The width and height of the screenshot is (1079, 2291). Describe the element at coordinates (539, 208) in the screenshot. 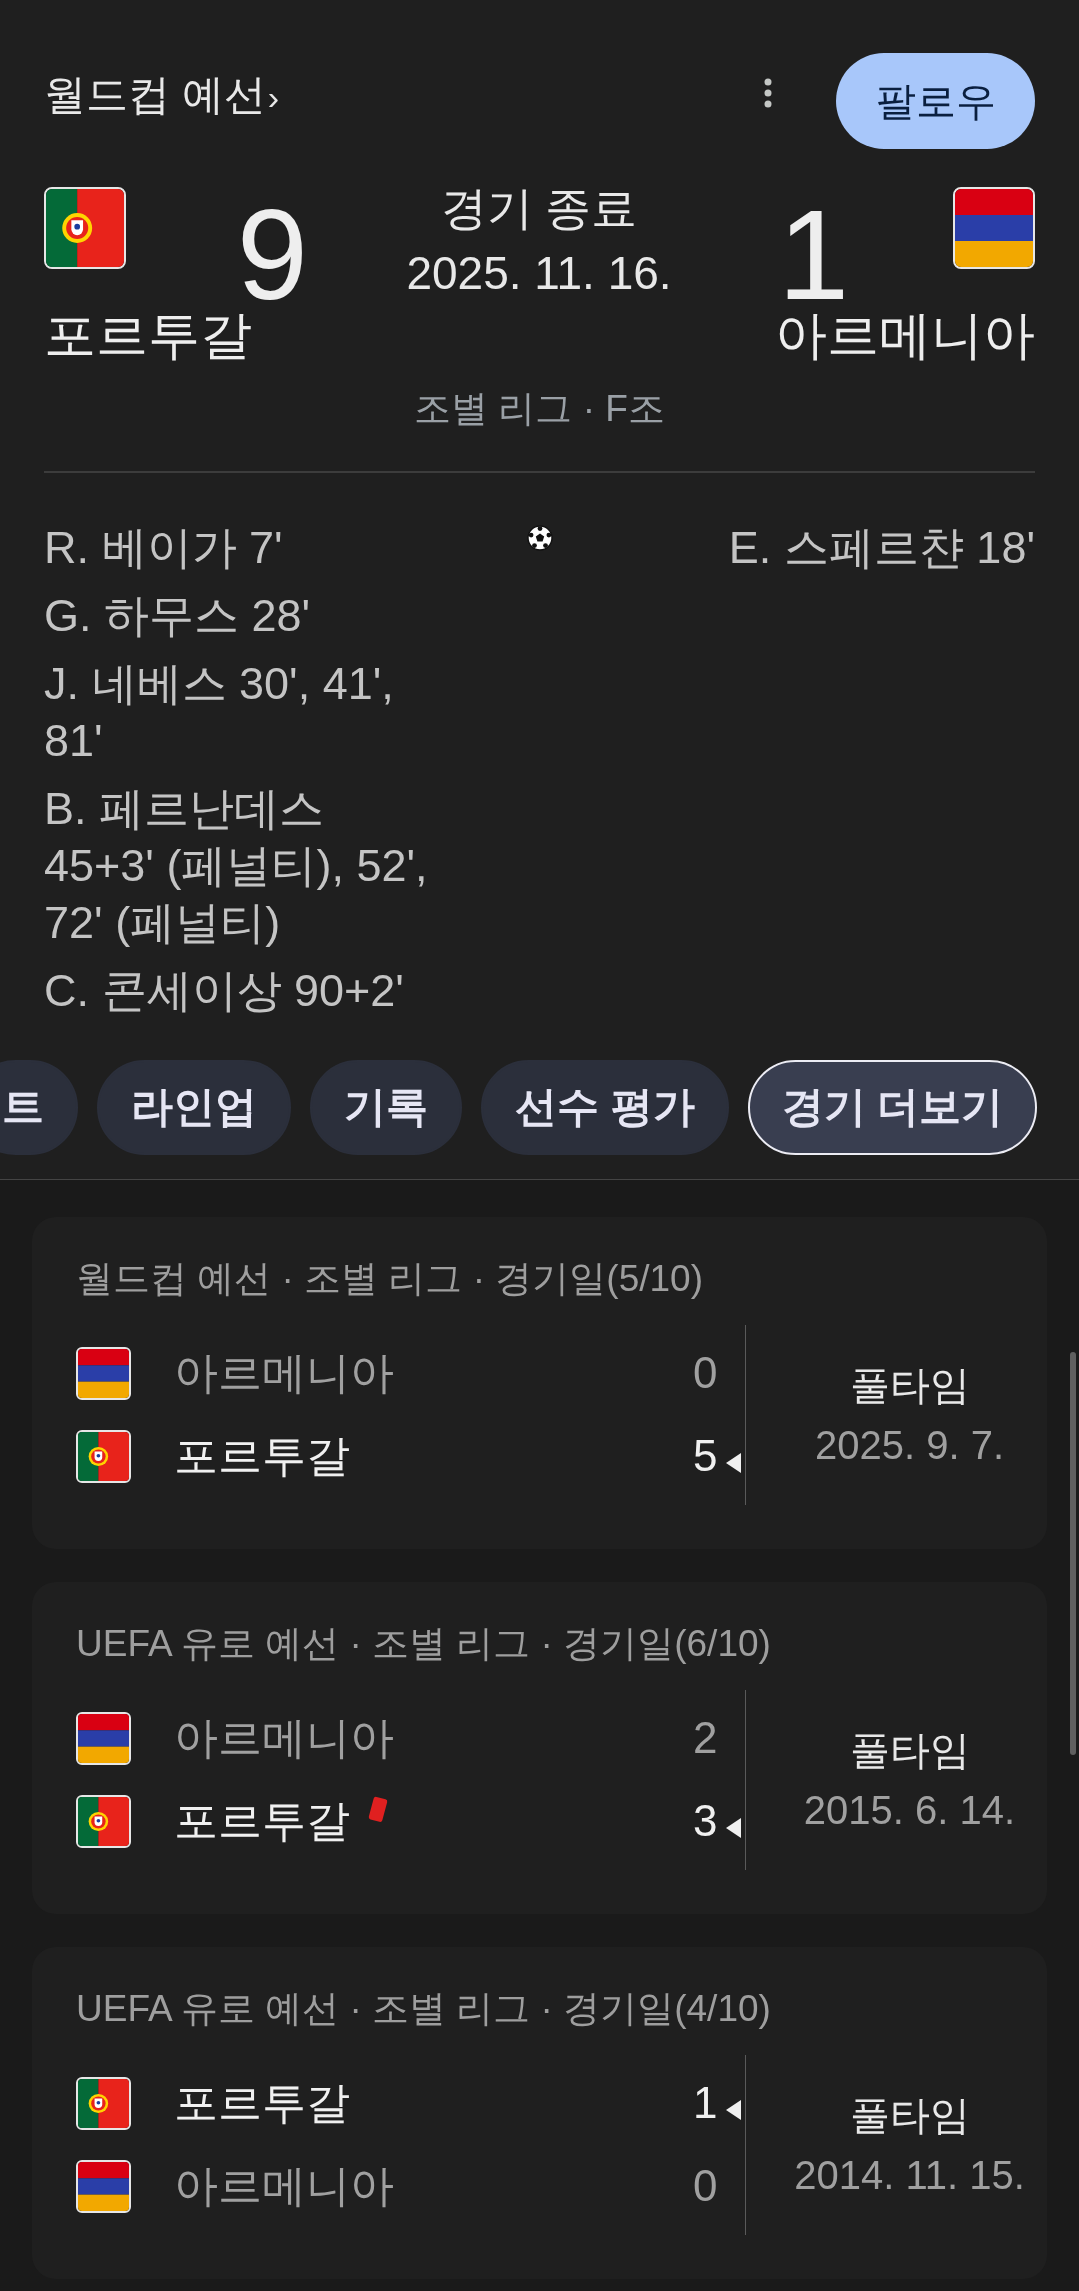

I see `match-status: 경기 종료` at that location.